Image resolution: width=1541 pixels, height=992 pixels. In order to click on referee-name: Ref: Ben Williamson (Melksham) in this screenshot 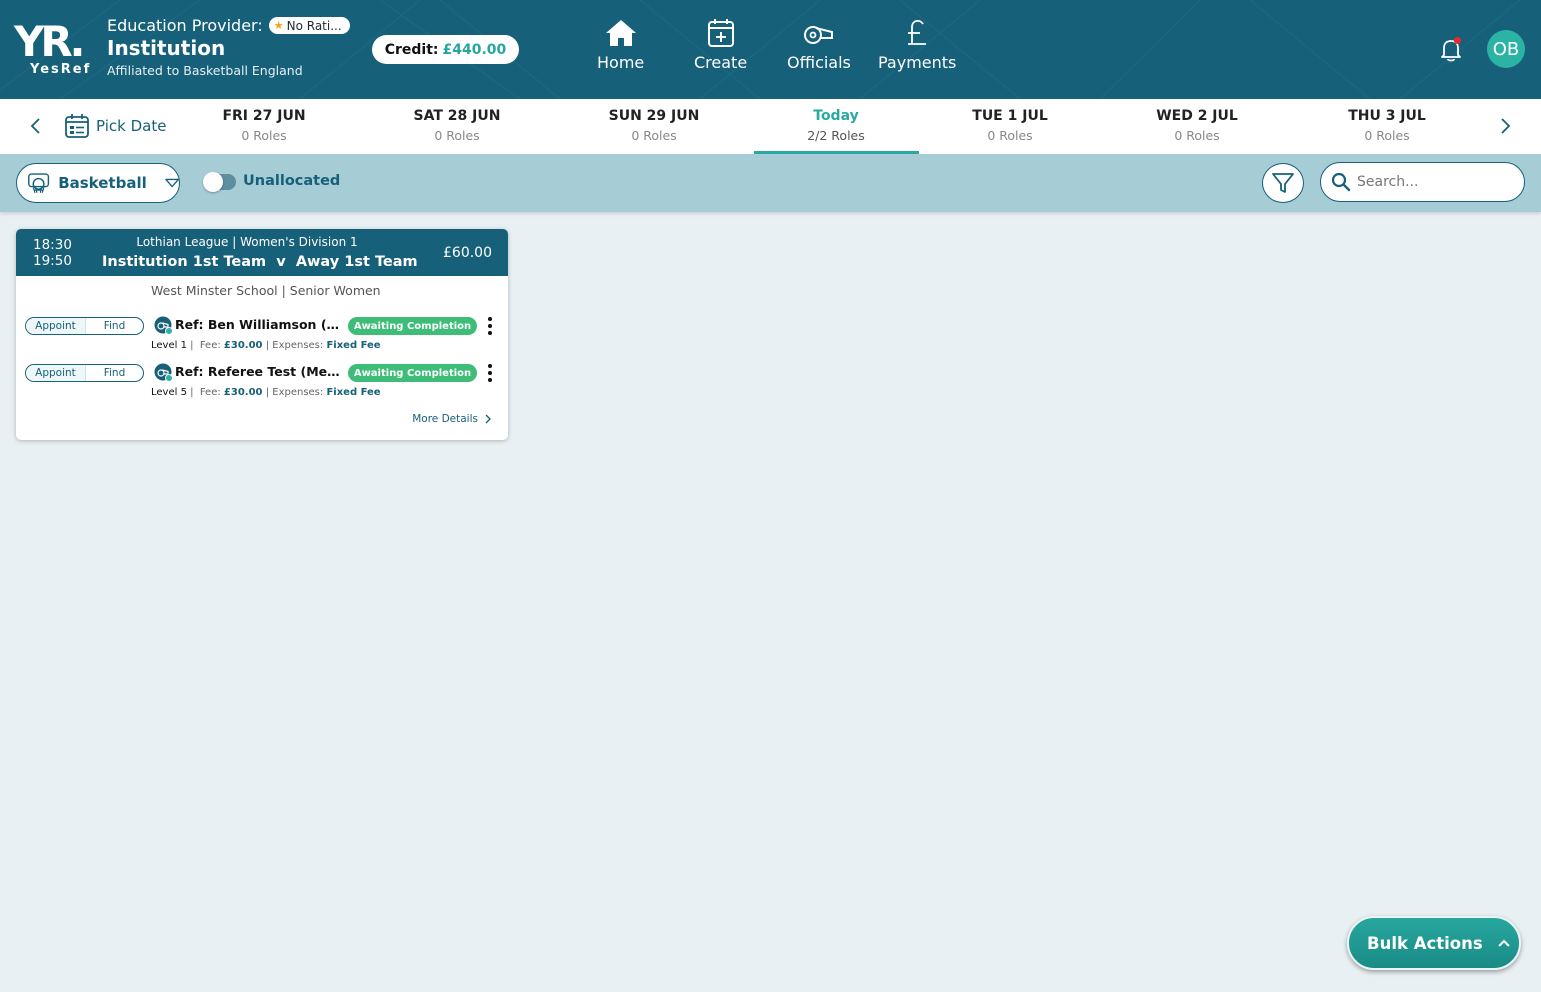, I will do `click(259, 324)`.